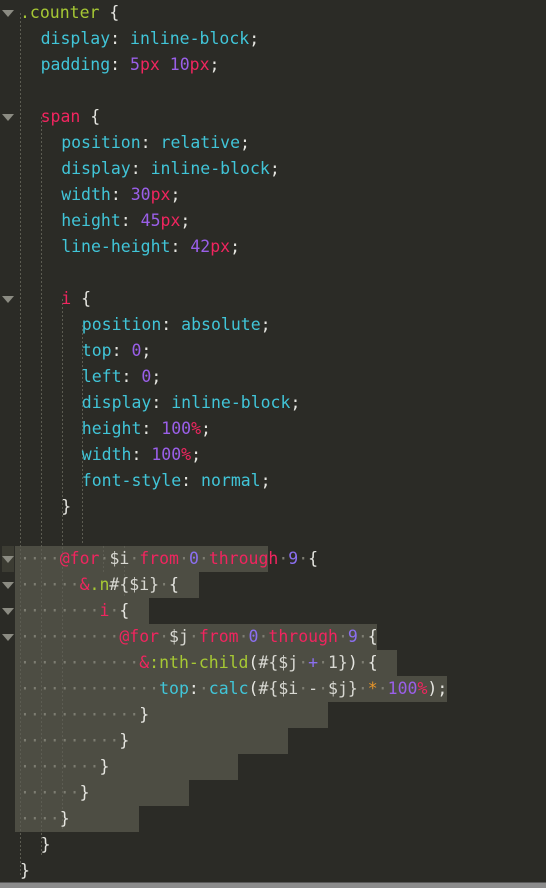 This screenshot has height=888, width=546. Describe the element at coordinates (273, 741) in the screenshot. I see `code-line: ··········}` at that location.